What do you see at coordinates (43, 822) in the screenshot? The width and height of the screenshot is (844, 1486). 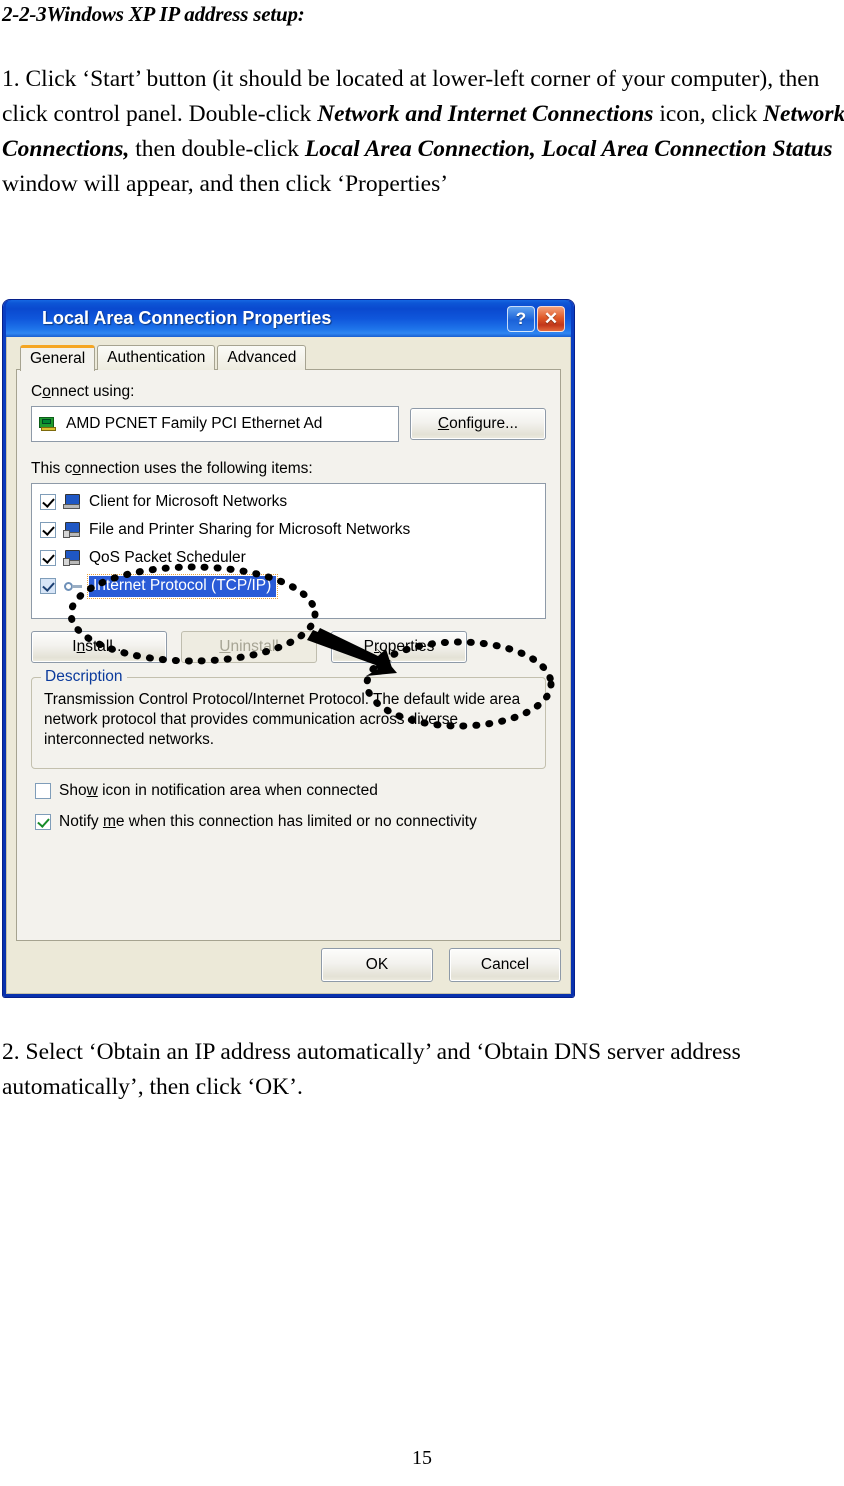 I see `notify-checkbox` at bounding box center [43, 822].